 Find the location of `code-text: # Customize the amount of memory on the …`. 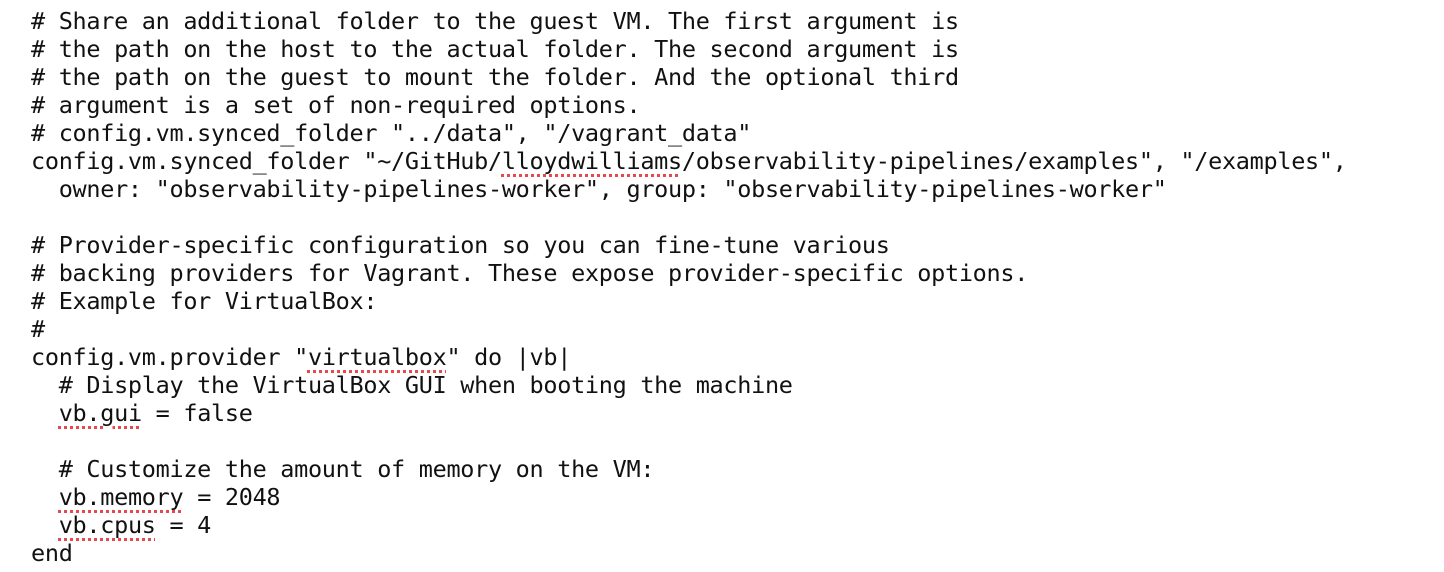

code-text: # Customize the amount of memory on the … is located at coordinates (343, 469).